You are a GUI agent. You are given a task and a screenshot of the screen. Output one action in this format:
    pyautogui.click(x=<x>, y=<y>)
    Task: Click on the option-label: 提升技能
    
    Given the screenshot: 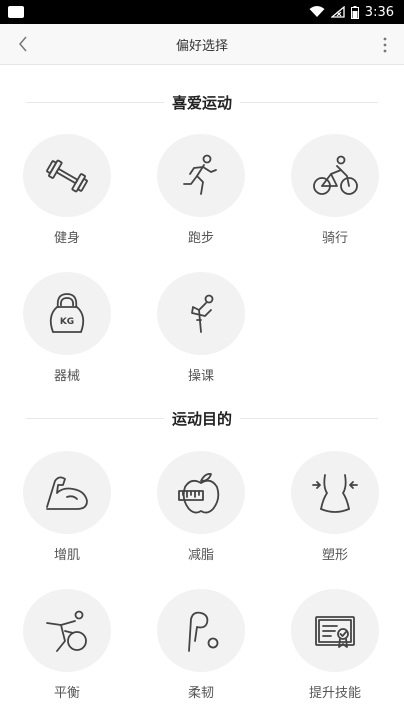 What is the action you would take?
    pyautogui.click(x=334, y=693)
    